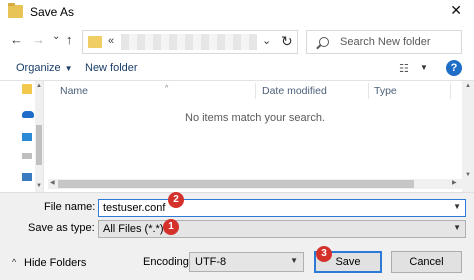 The height and width of the screenshot is (280, 474). I want to click on navigation-bar: ← → ⌄ ↑ « ⌄ ↻ Search New folder, so click(237, 41).